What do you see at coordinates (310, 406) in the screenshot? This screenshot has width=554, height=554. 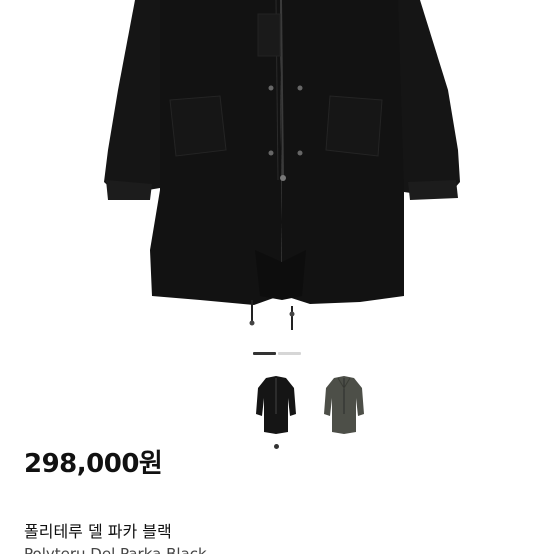 I see `color-variant-thumbnails` at bounding box center [310, 406].